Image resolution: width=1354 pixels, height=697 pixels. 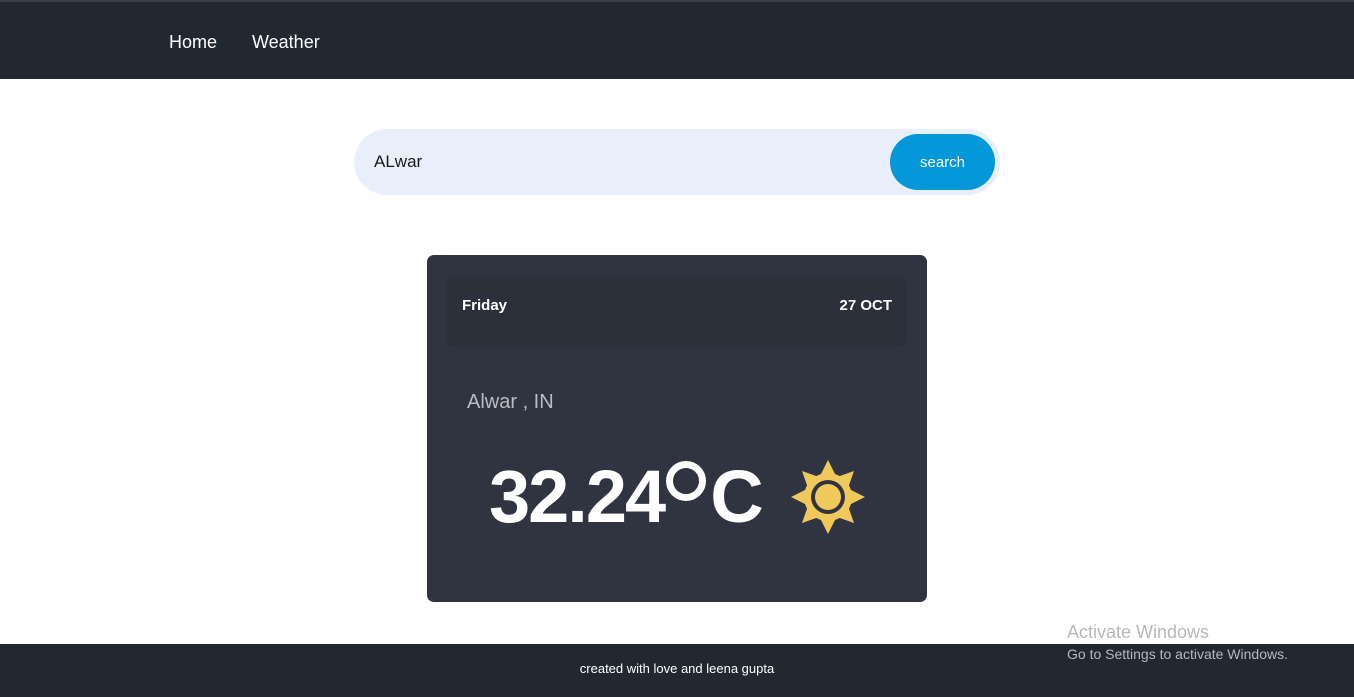 What do you see at coordinates (510, 402) in the screenshot?
I see `location-label: Alwar , IN` at bounding box center [510, 402].